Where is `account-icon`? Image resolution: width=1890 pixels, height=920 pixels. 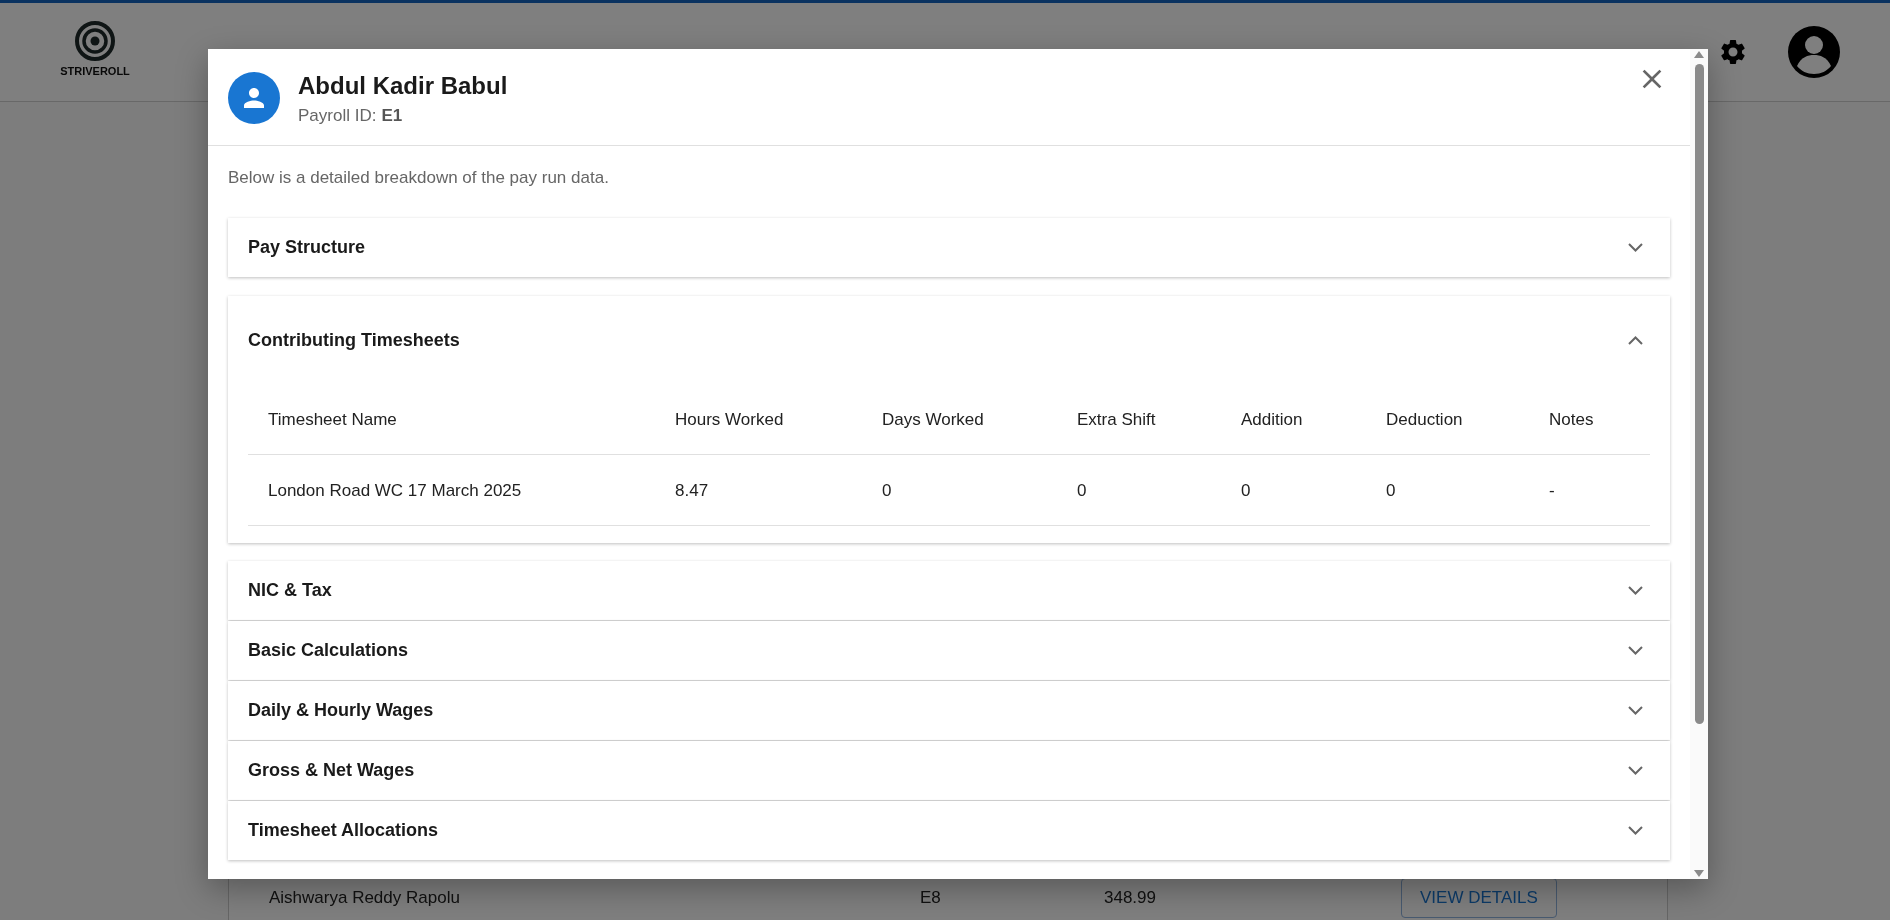
account-icon is located at coordinates (1814, 52).